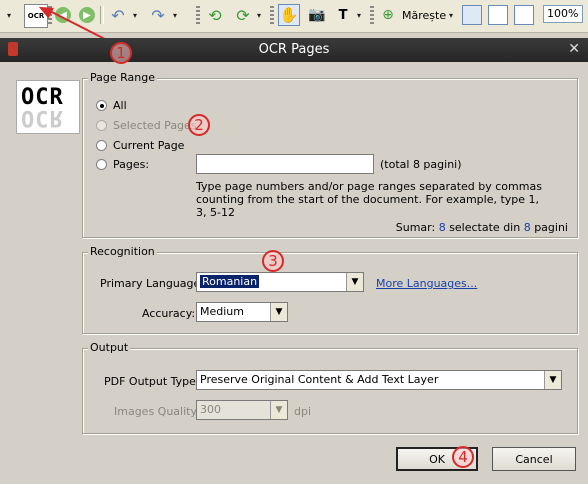  Describe the element at coordinates (155, 125) in the screenshot. I see `radio-selected-pages-label: Selected Pages` at that location.